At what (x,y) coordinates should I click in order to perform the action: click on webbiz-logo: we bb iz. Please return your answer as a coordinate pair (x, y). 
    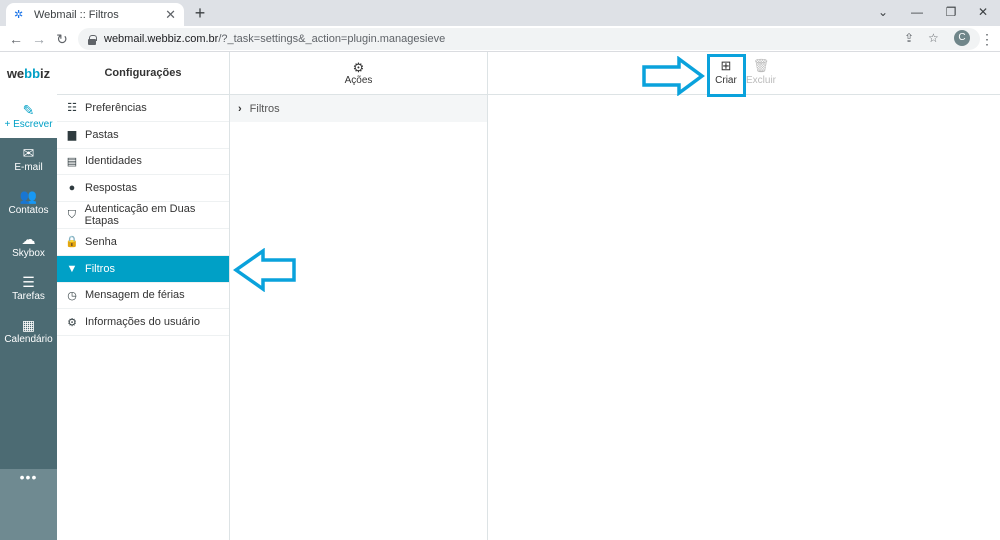
    Looking at the image, I should click on (28, 73).